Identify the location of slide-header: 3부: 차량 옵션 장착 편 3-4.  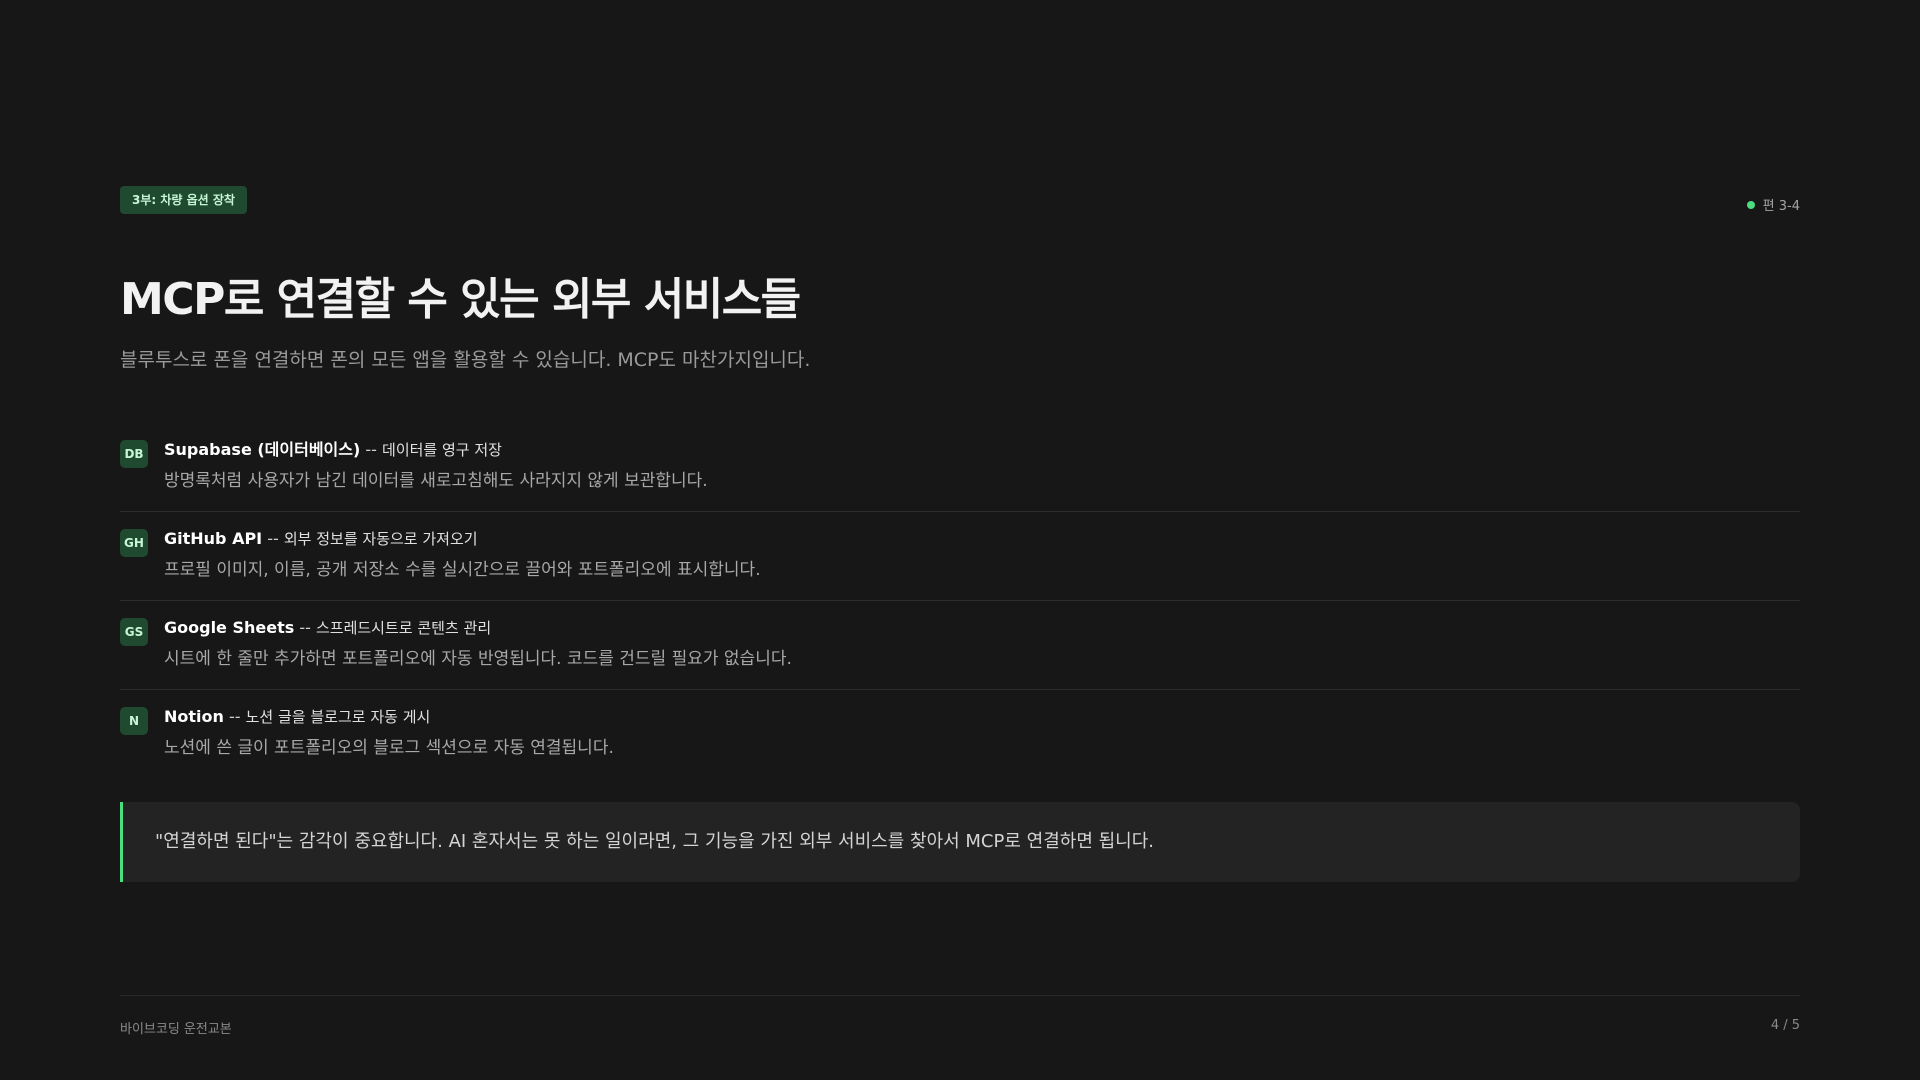
(960, 201).